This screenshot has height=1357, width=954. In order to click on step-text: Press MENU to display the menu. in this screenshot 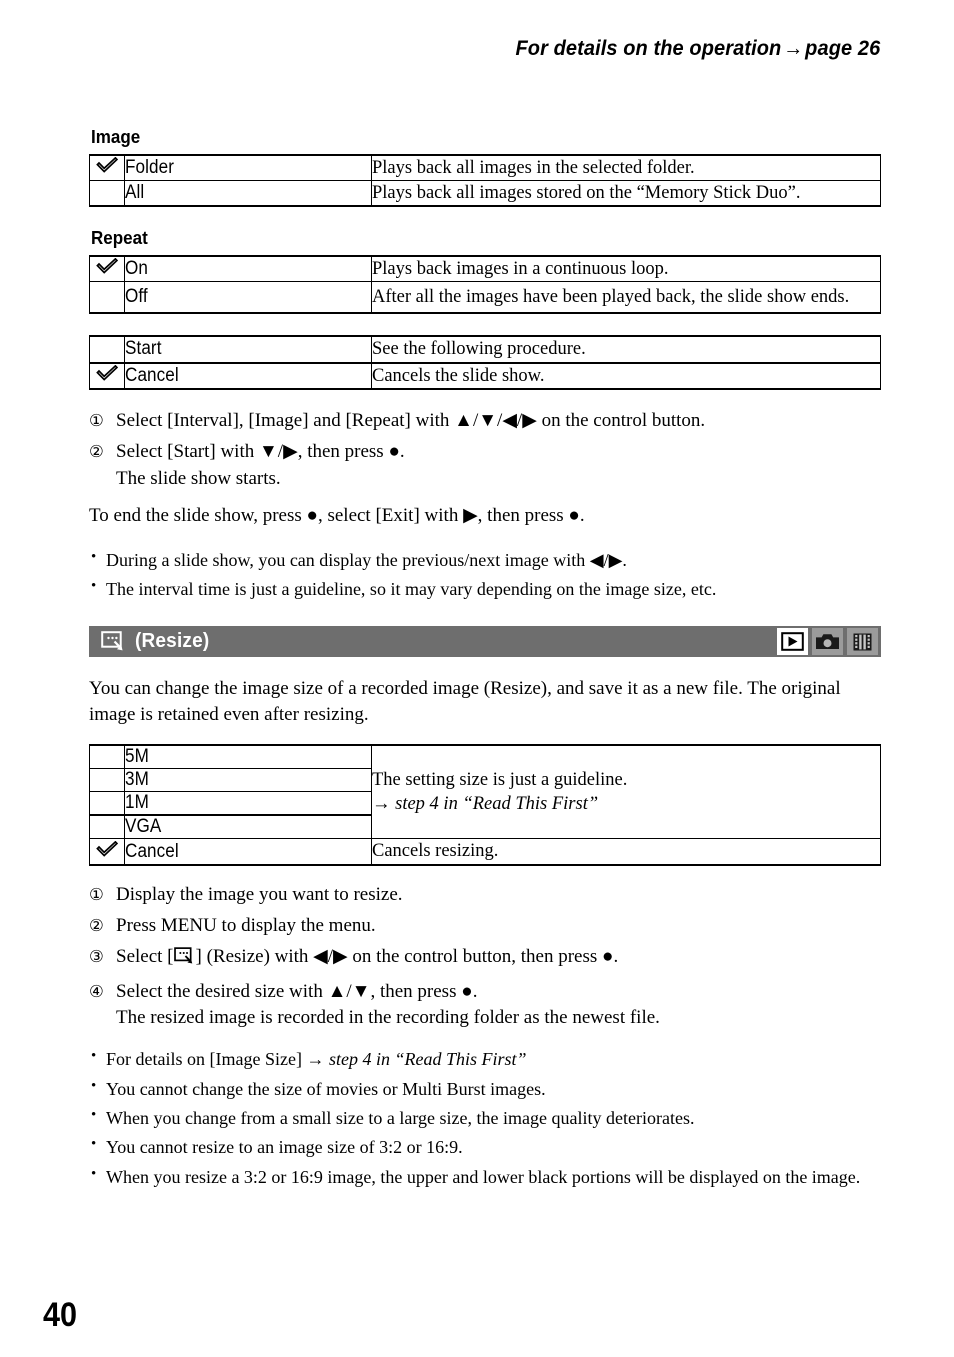, I will do `click(246, 926)`.